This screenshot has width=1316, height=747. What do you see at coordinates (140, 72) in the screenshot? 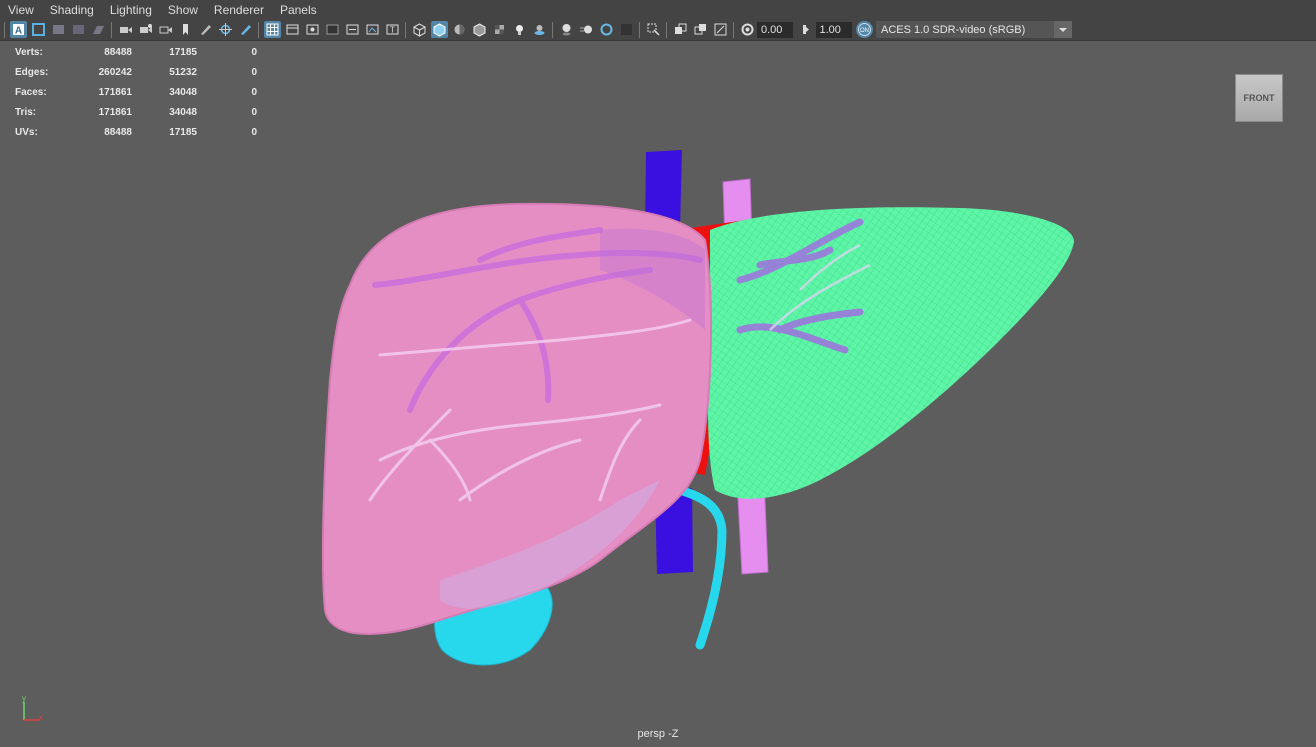
I see `hud-row-edges: Edges: 260242 51232 0` at bounding box center [140, 72].